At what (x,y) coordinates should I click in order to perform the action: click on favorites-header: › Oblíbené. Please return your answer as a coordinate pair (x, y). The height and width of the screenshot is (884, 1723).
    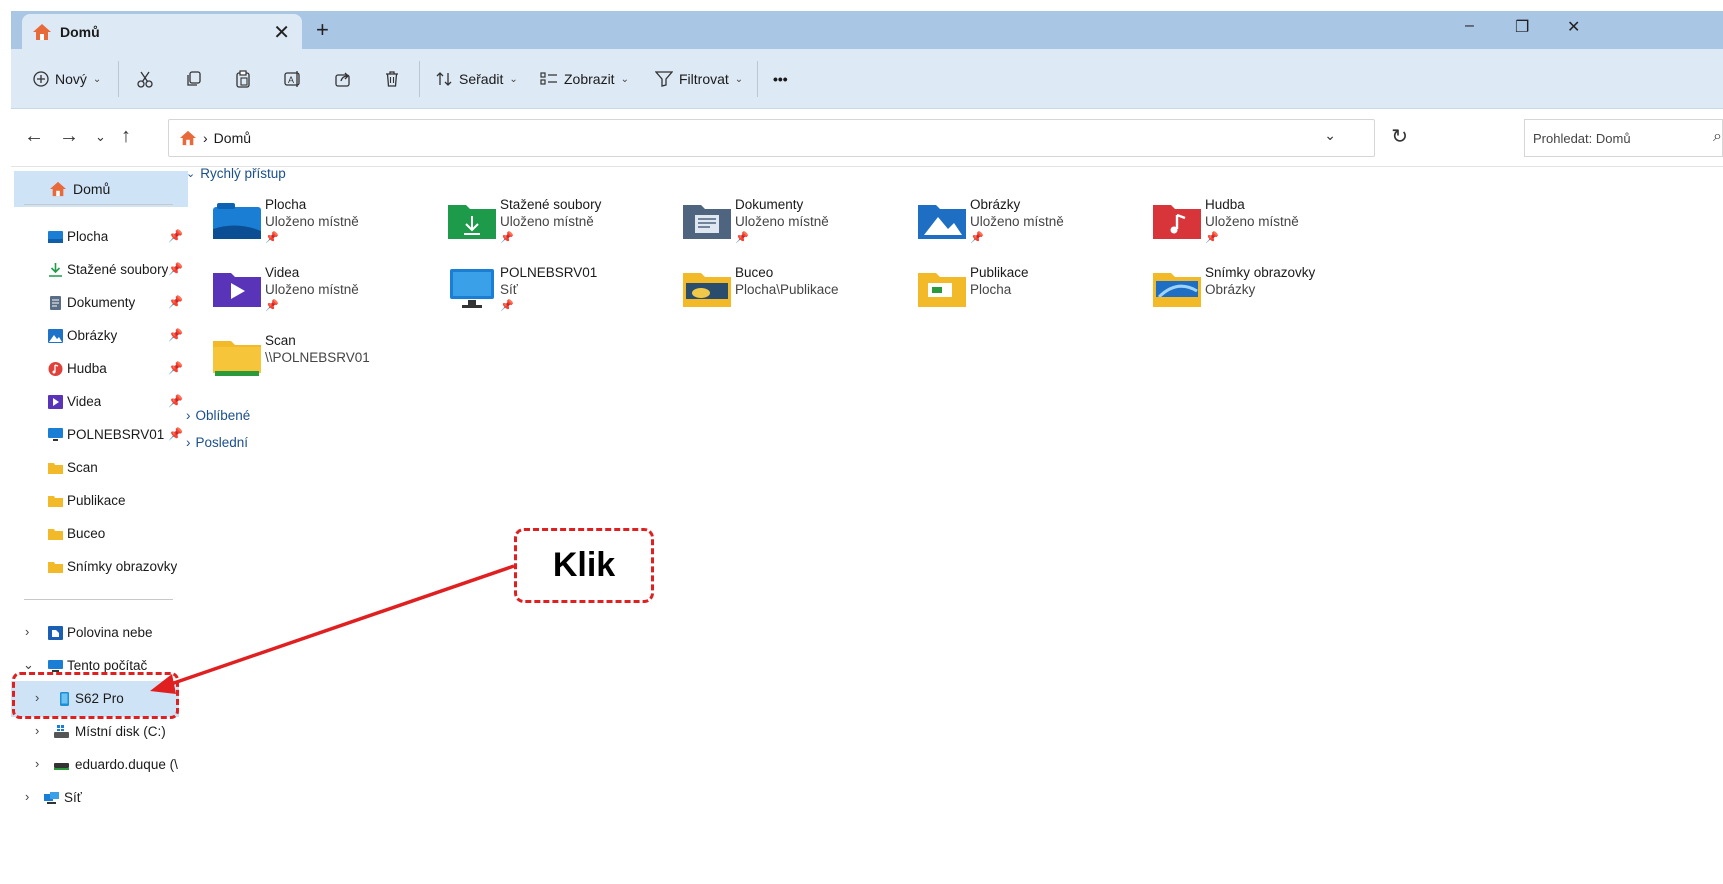
    Looking at the image, I should click on (218, 415).